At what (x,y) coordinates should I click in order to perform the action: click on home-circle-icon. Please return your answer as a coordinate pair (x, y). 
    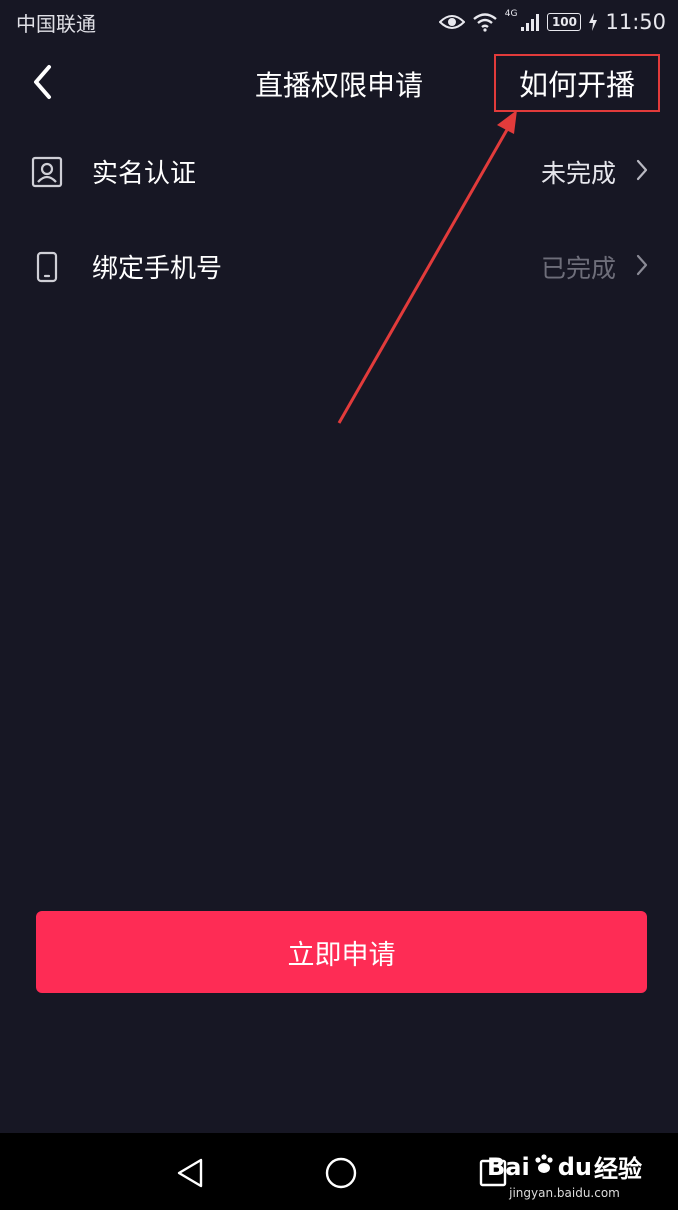
    Looking at the image, I should click on (341, 1173).